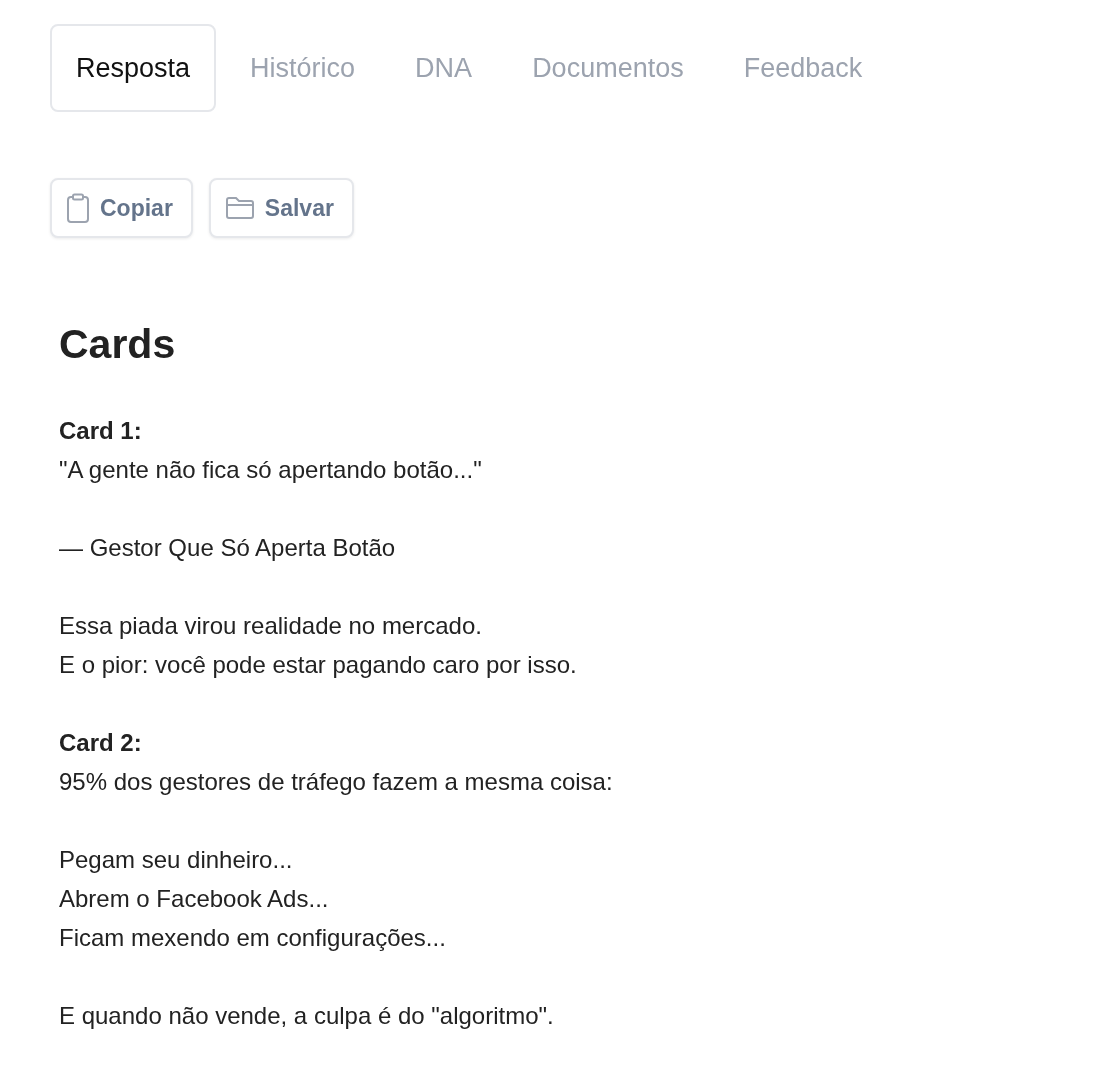 The height and width of the screenshot is (1084, 1112). I want to click on copy-button: Copiar, so click(121, 208).